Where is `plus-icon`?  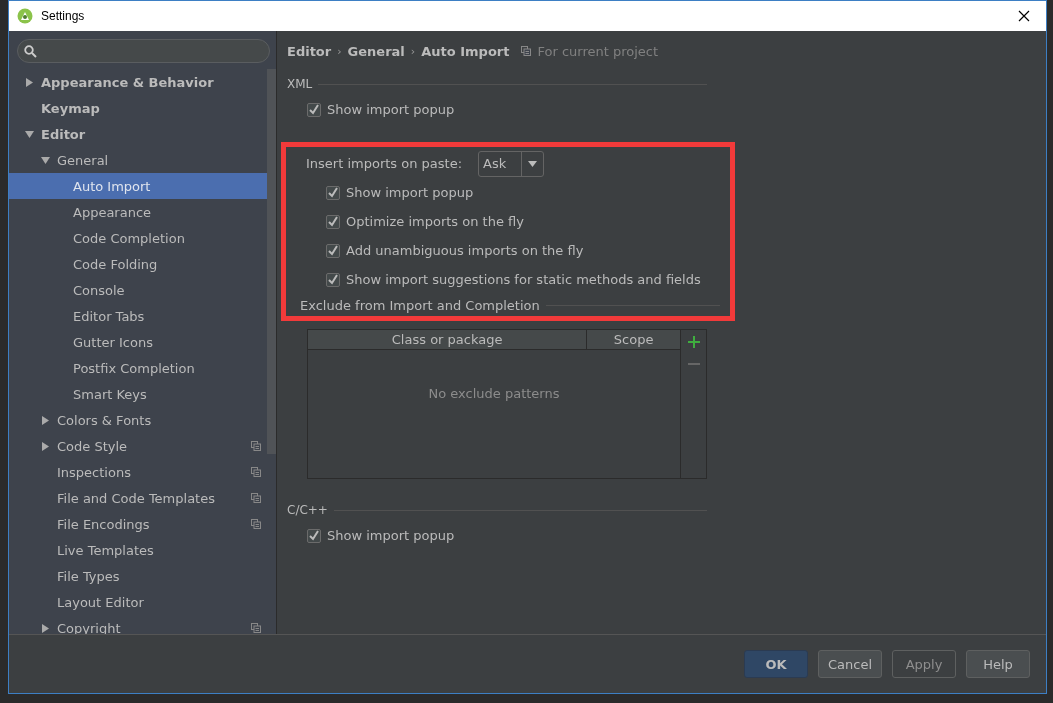
plus-icon is located at coordinates (693, 342).